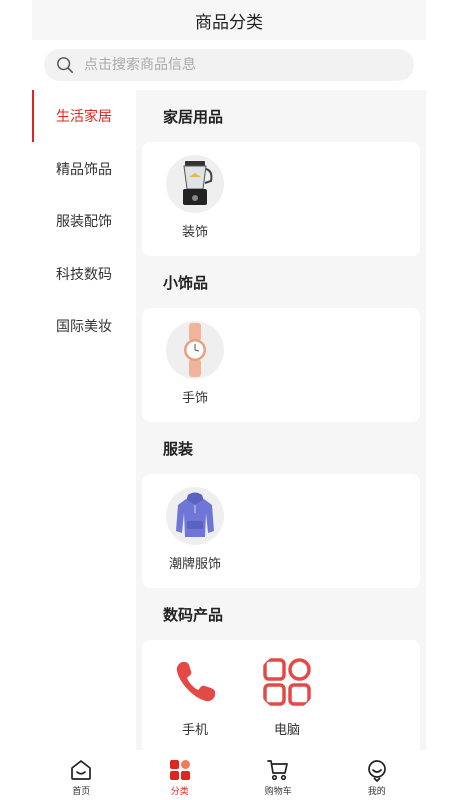 This screenshot has height=800, width=450. Describe the element at coordinates (195, 184) in the screenshot. I see `blender-image` at that location.